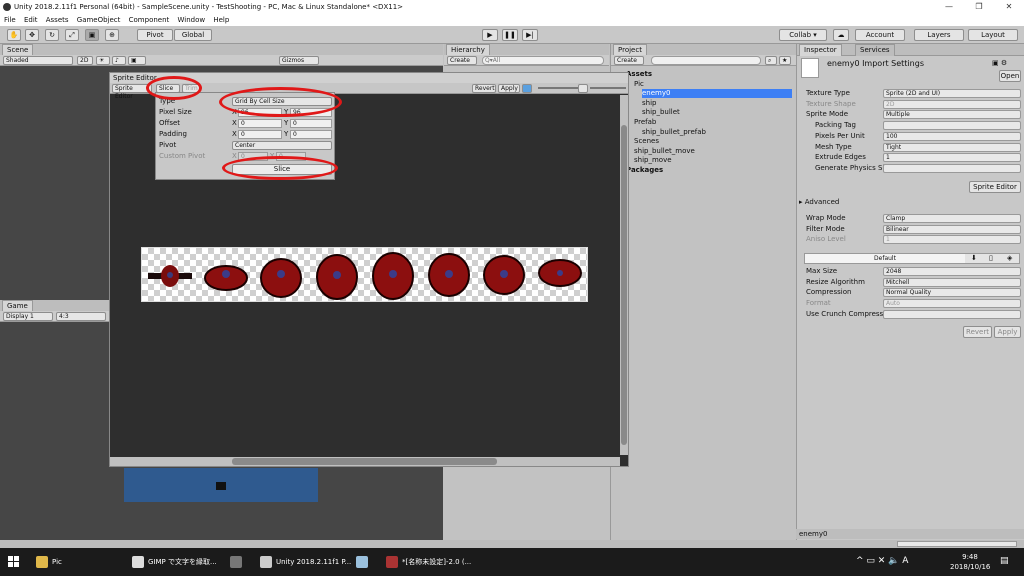  What do you see at coordinates (952, 115) in the screenshot?
I see `inspector-field-value: Multiple` at bounding box center [952, 115].